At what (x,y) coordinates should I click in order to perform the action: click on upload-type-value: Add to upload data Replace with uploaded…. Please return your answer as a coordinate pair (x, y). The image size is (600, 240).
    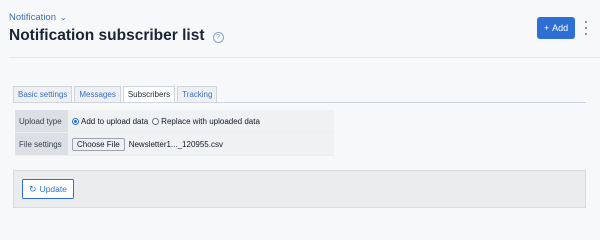
    Looking at the image, I should click on (201, 121).